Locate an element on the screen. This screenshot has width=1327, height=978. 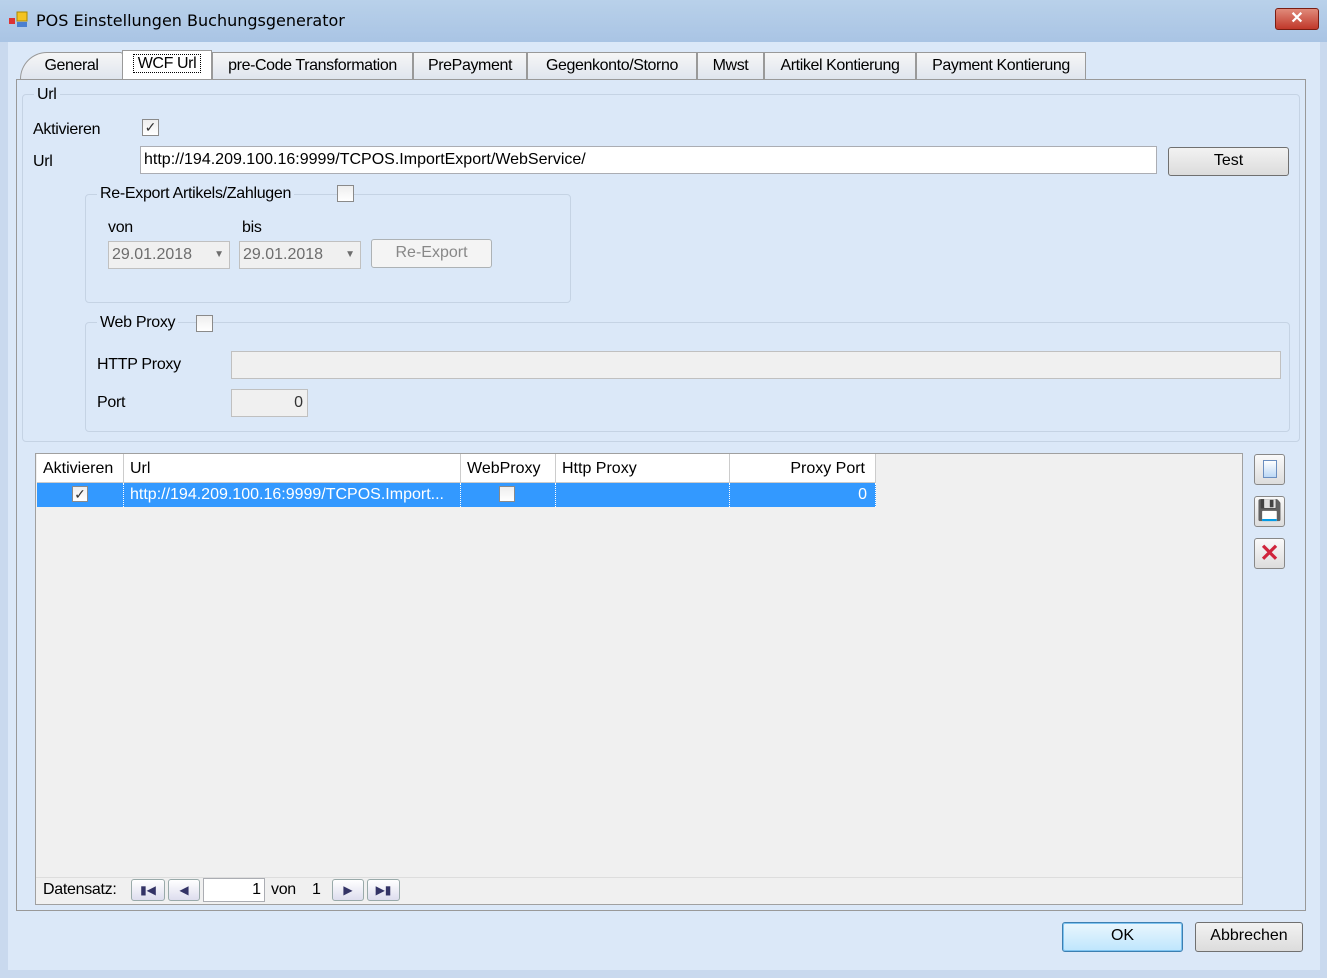
reexport-title: Re-Export Artikels/Zahlugen is located at coordinates (196, 194).